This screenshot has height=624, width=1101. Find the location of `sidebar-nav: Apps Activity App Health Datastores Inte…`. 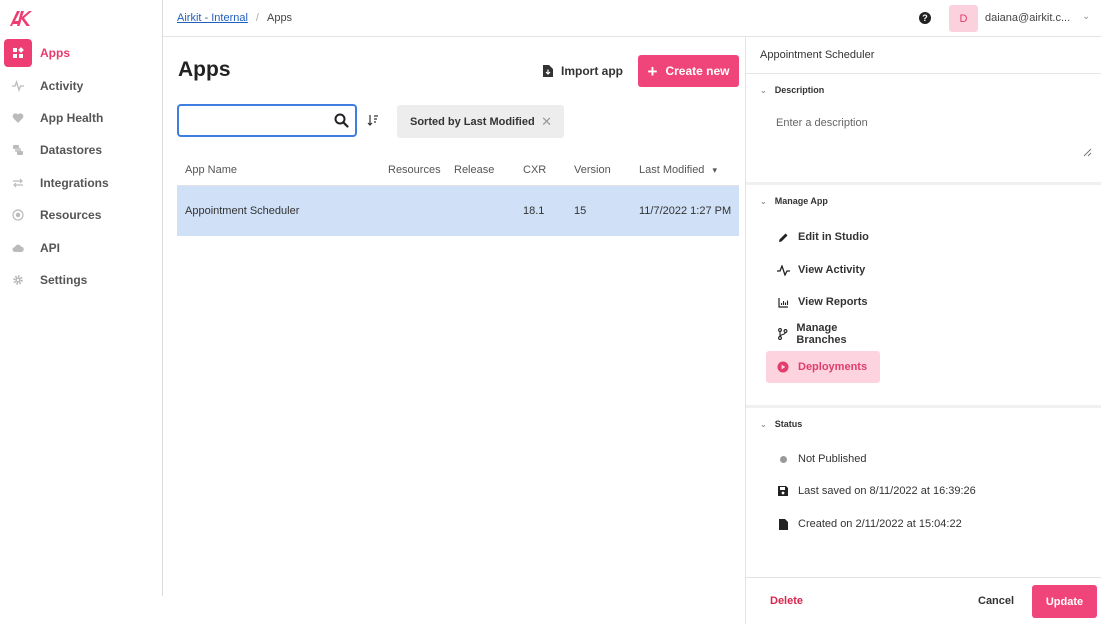

sidebar-nav: Apps Activity App Health Datastores Inte… is located at coordinates (81, 166).